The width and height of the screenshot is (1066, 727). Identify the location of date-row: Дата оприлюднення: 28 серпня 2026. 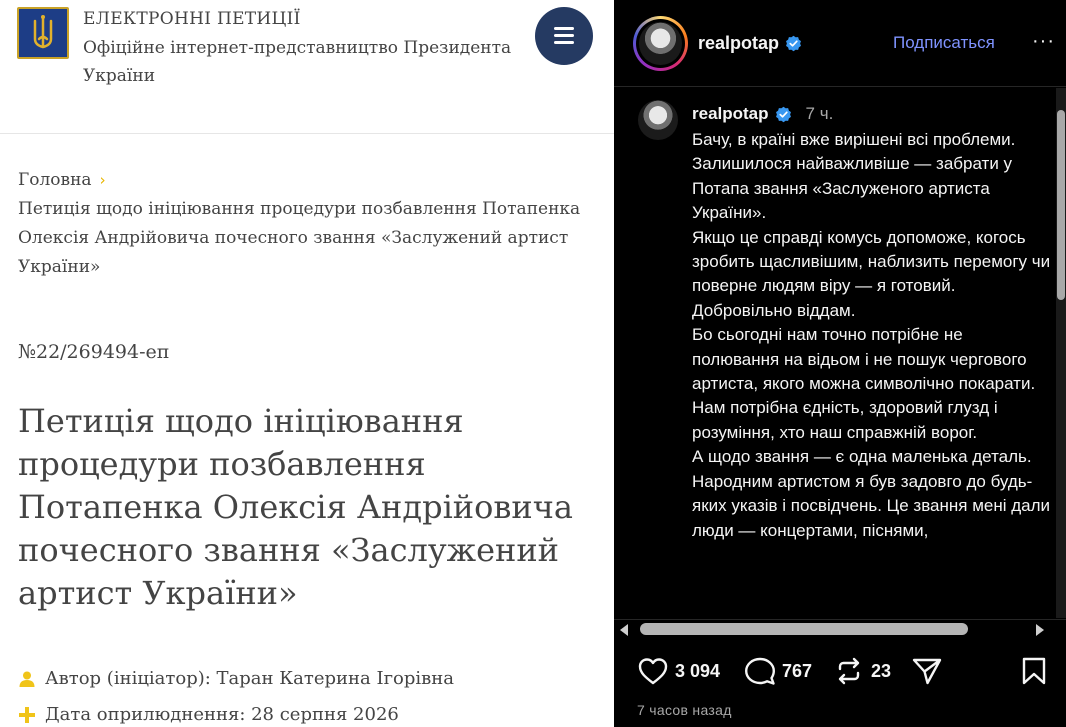
(208, 714).